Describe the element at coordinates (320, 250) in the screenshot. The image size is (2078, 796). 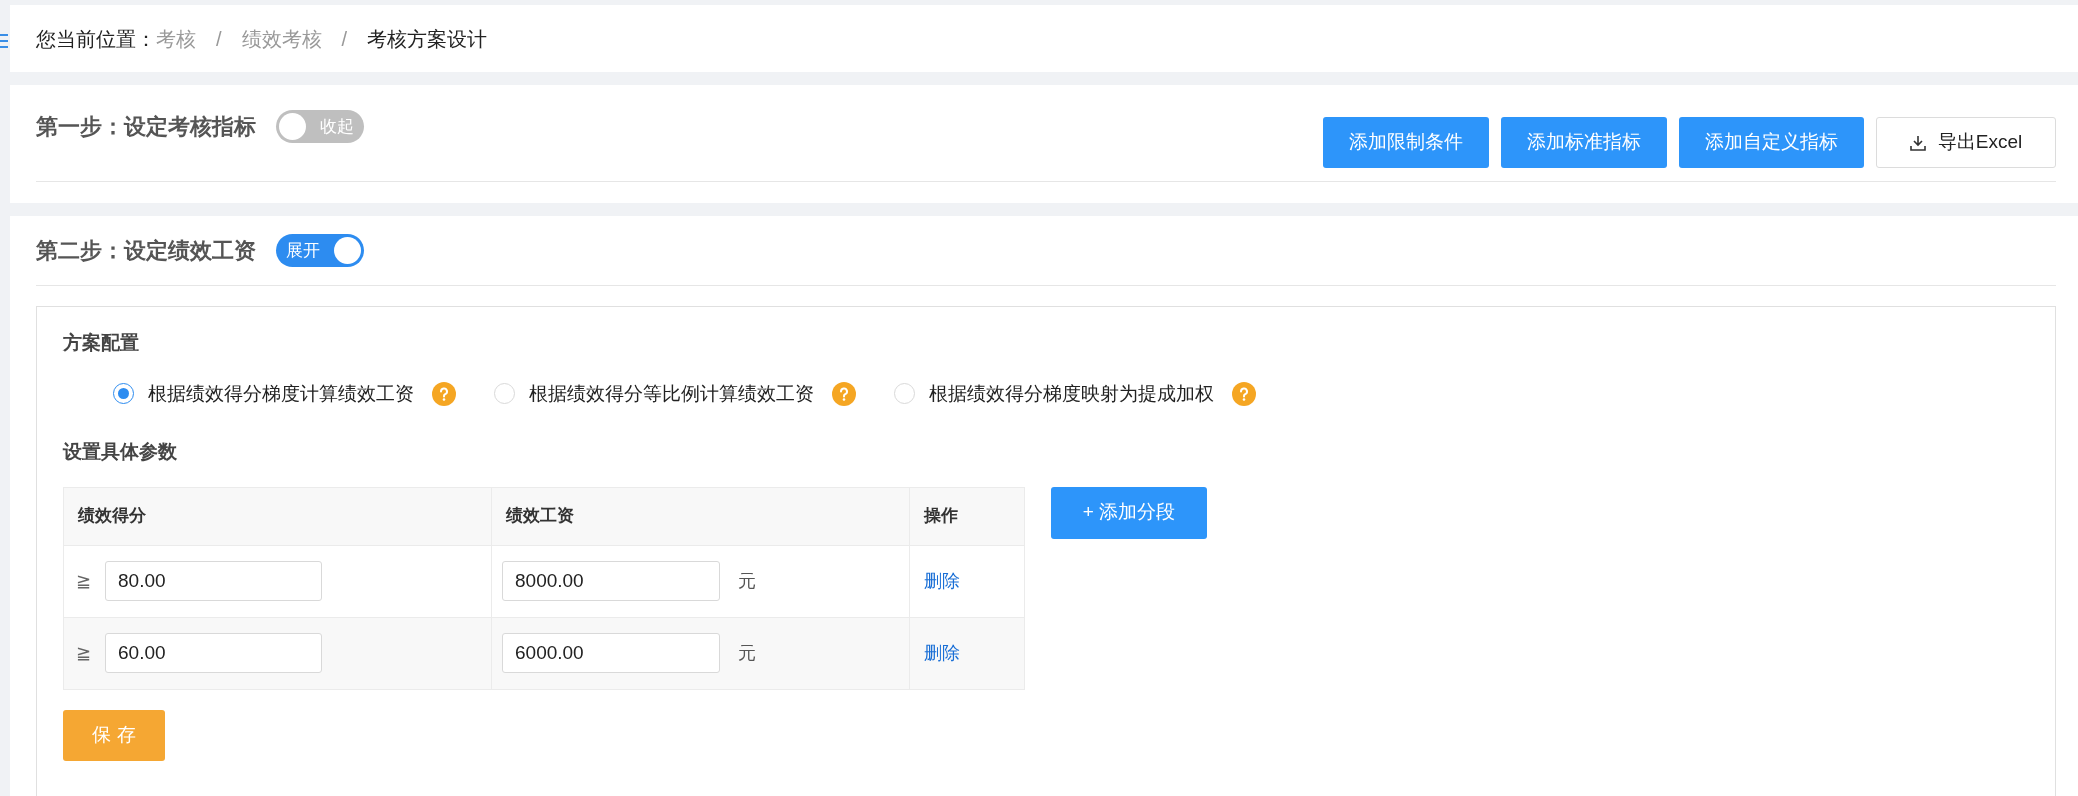
I see `toggle-switch: 展开` at that location.